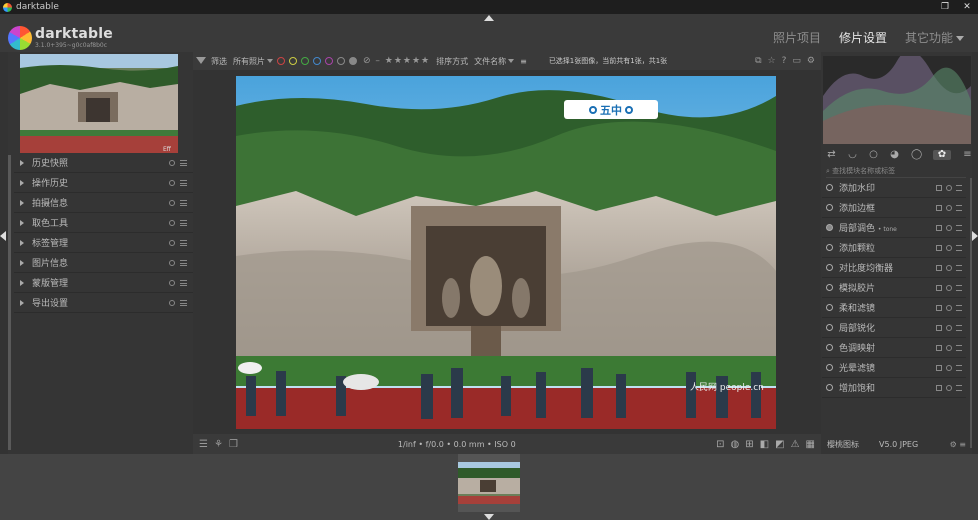 The width and height of the screenshot is (978, 520). What do you see at coordinates (218, 444) in the screenshot?
I see `styles-icon: ⚘` at bounding box center [218, 444].